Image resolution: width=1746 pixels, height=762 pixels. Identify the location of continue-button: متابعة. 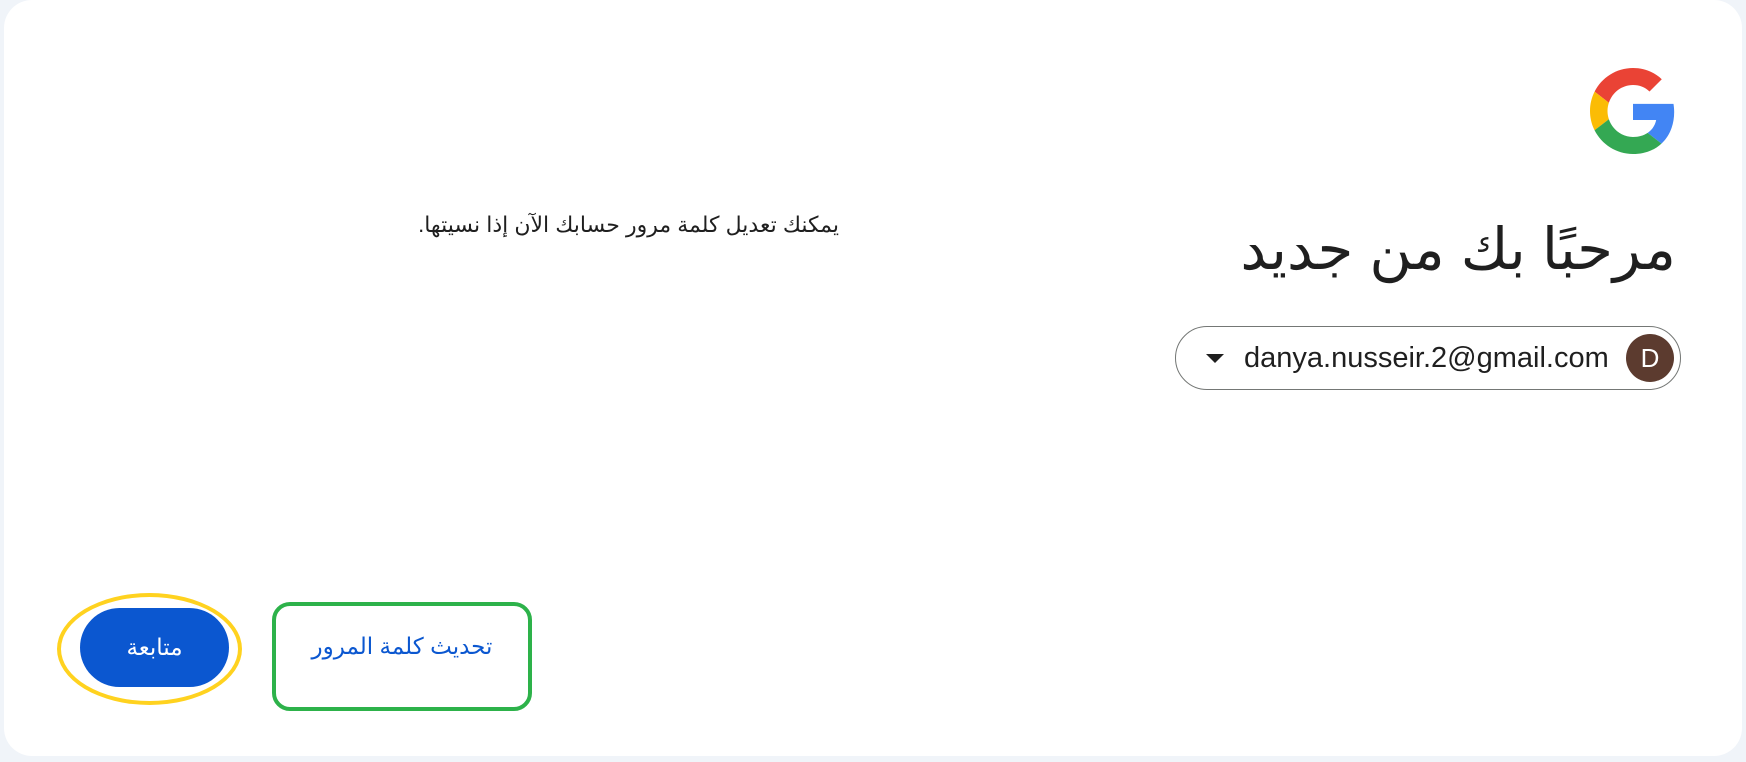
(154, 647).